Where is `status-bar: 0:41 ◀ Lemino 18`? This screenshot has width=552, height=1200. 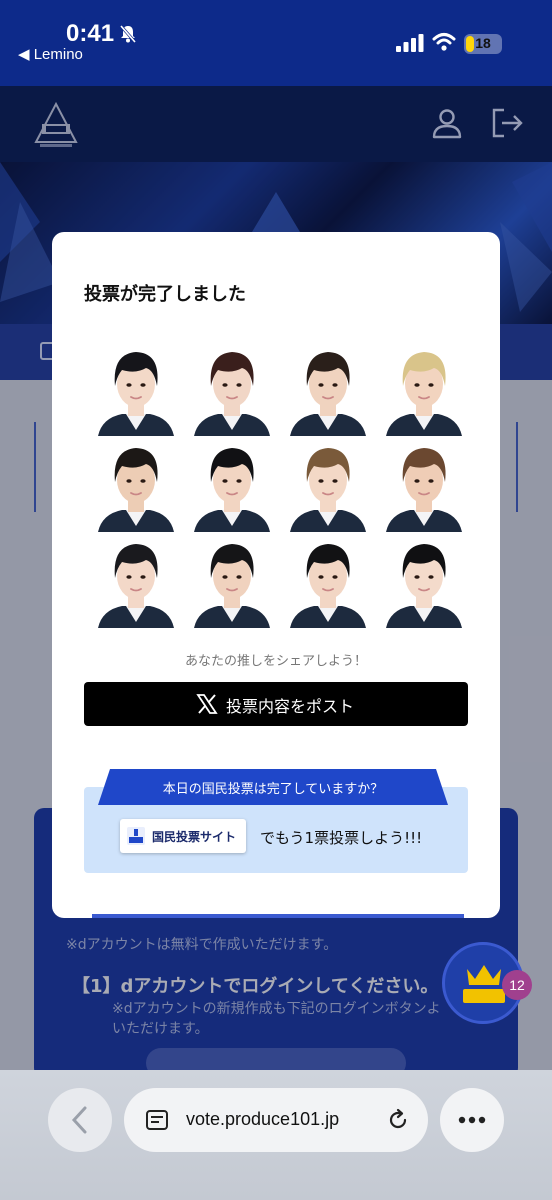
status-bar: 0:41 ◀ Lemino 18 is located at coordinates (276, 43).